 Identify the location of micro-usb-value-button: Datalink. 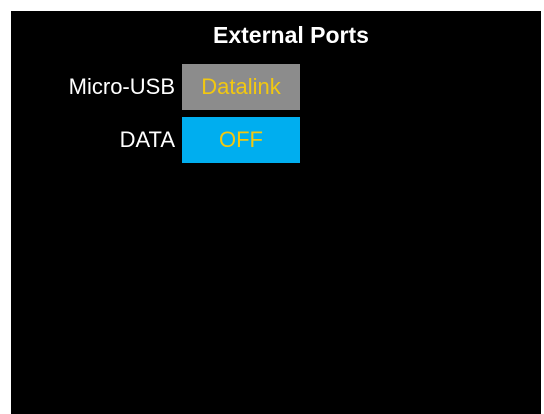
(241, 87).